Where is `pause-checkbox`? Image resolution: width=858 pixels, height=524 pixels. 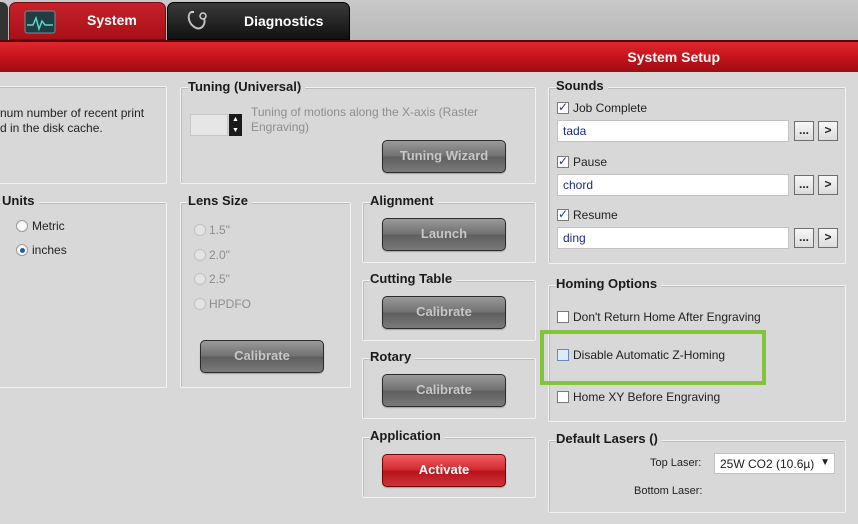
pause-checkbox is located at coordinates (563, 161).